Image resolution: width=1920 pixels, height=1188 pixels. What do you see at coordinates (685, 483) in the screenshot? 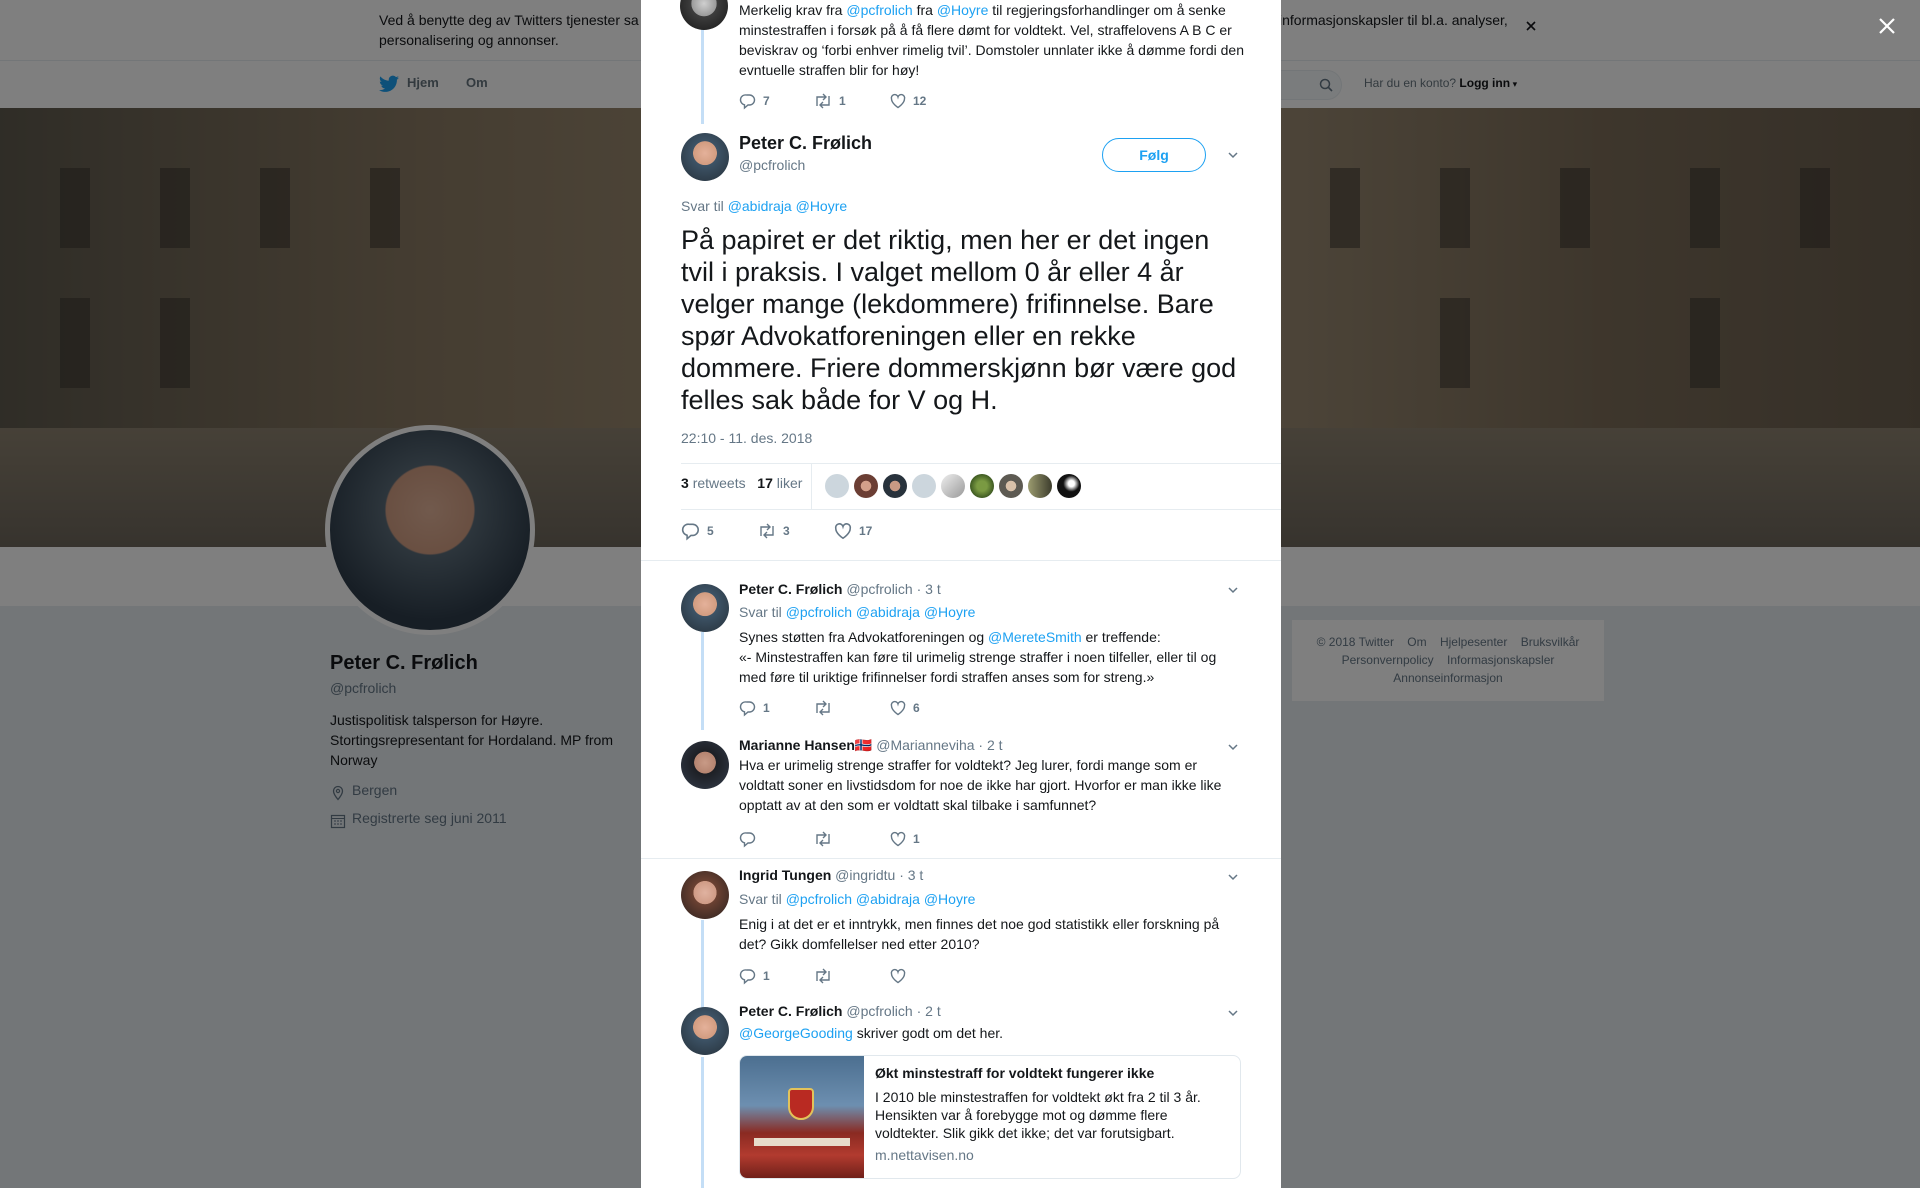
I see `retweets-count: 3` at bounding box center [685, 483].